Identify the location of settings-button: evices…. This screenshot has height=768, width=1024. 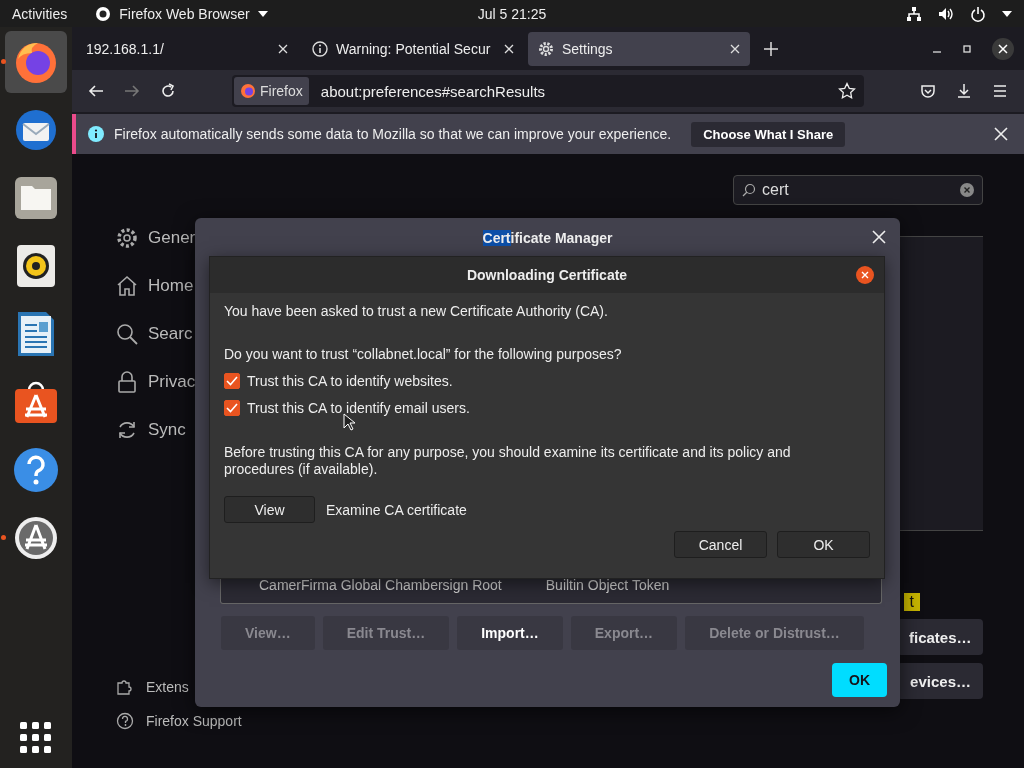
(940, 681).